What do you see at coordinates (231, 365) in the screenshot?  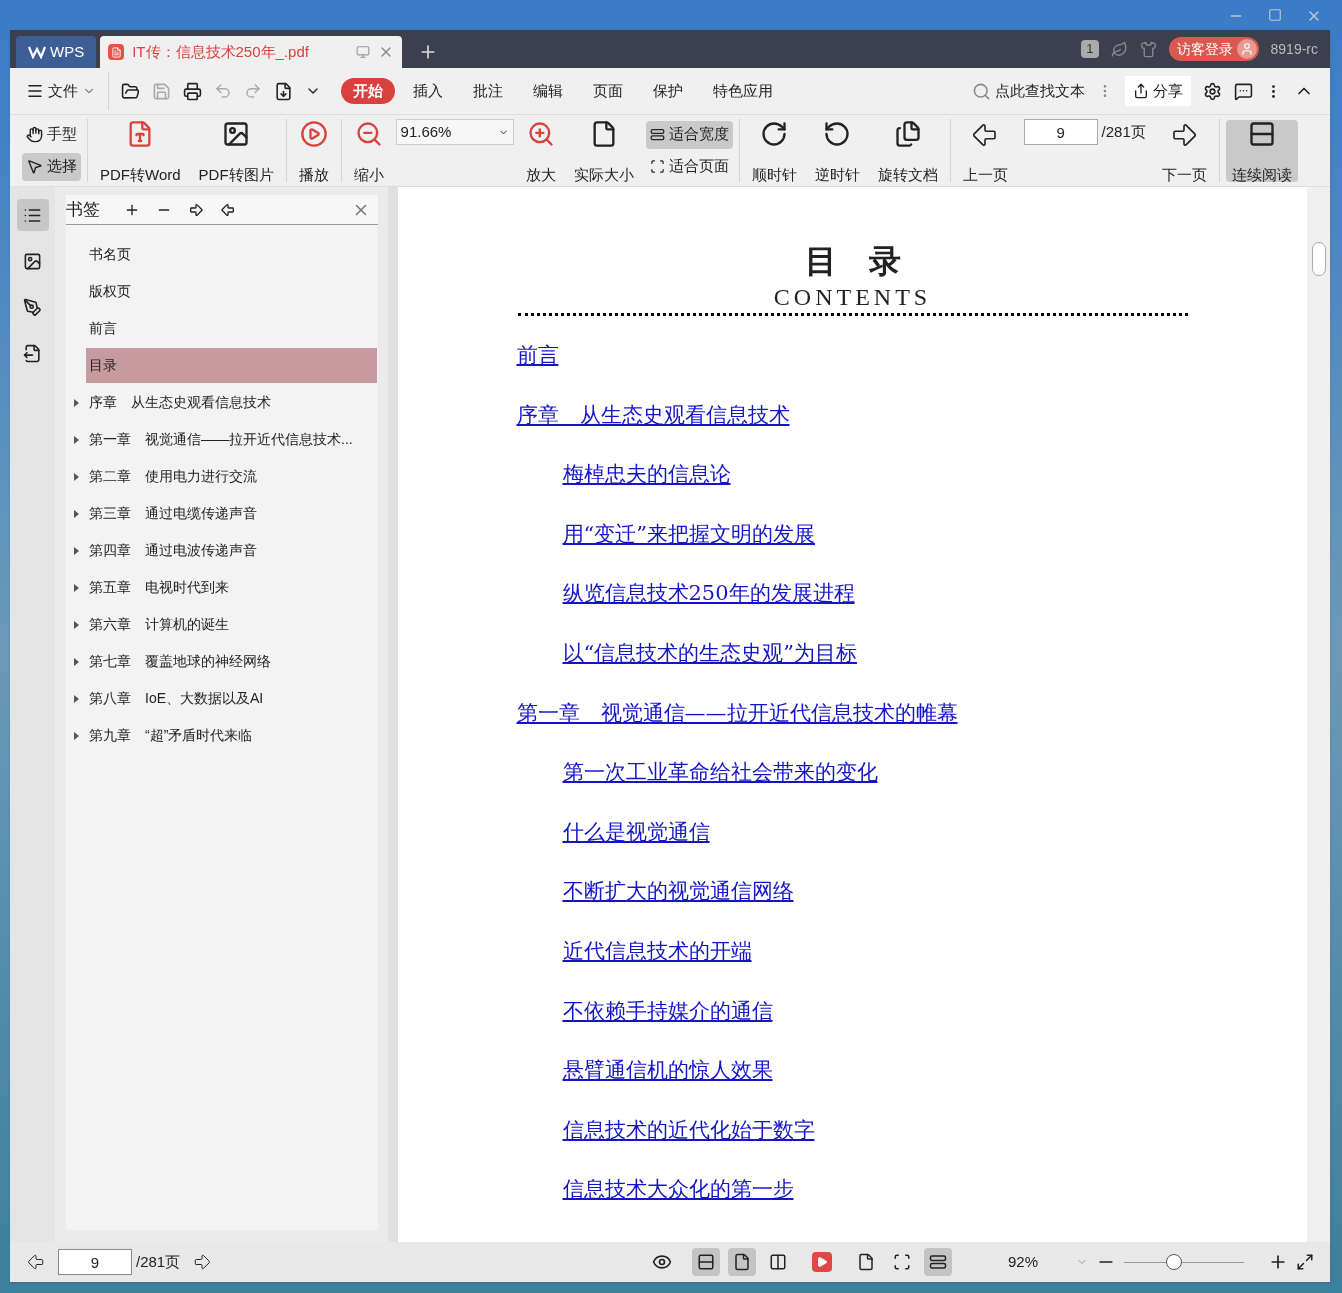 I see `bookmark-item: 目录` at bounding box center [231, 365].